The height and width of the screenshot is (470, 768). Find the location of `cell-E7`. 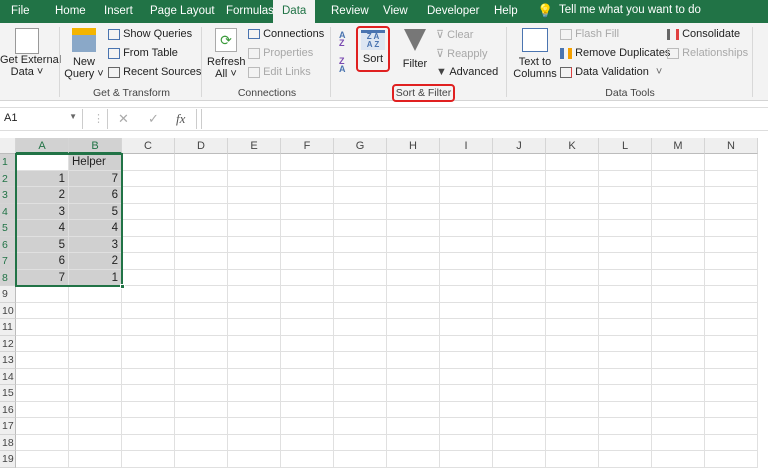

cell-E7 is located at coordinates (254, 261).